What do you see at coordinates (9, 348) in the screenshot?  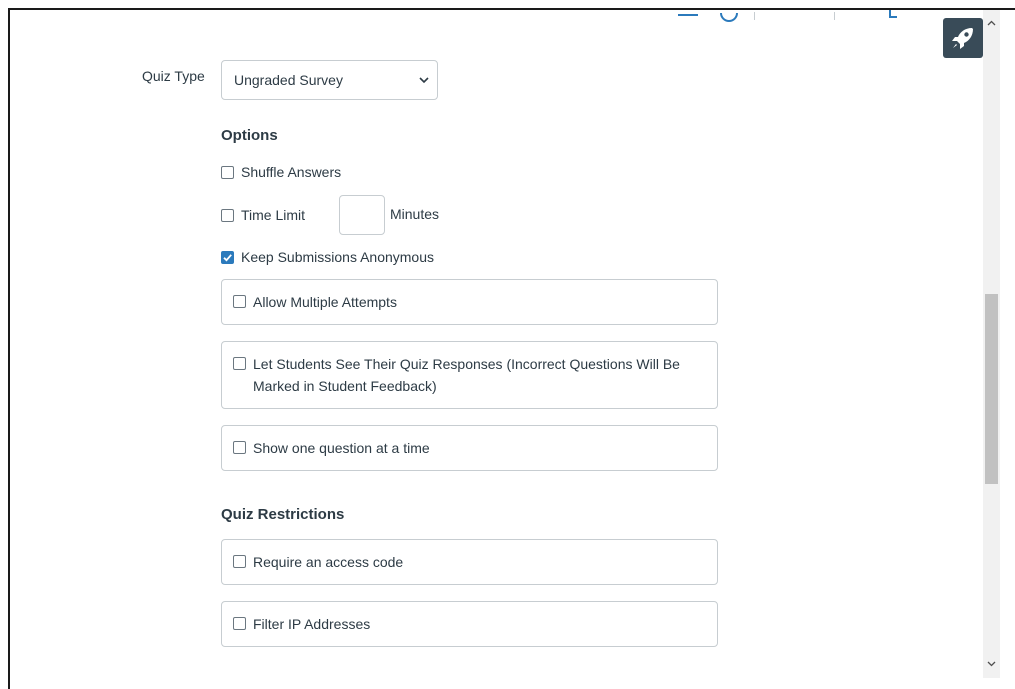 I see `window-frame-left` at bounding box center [9, 348].